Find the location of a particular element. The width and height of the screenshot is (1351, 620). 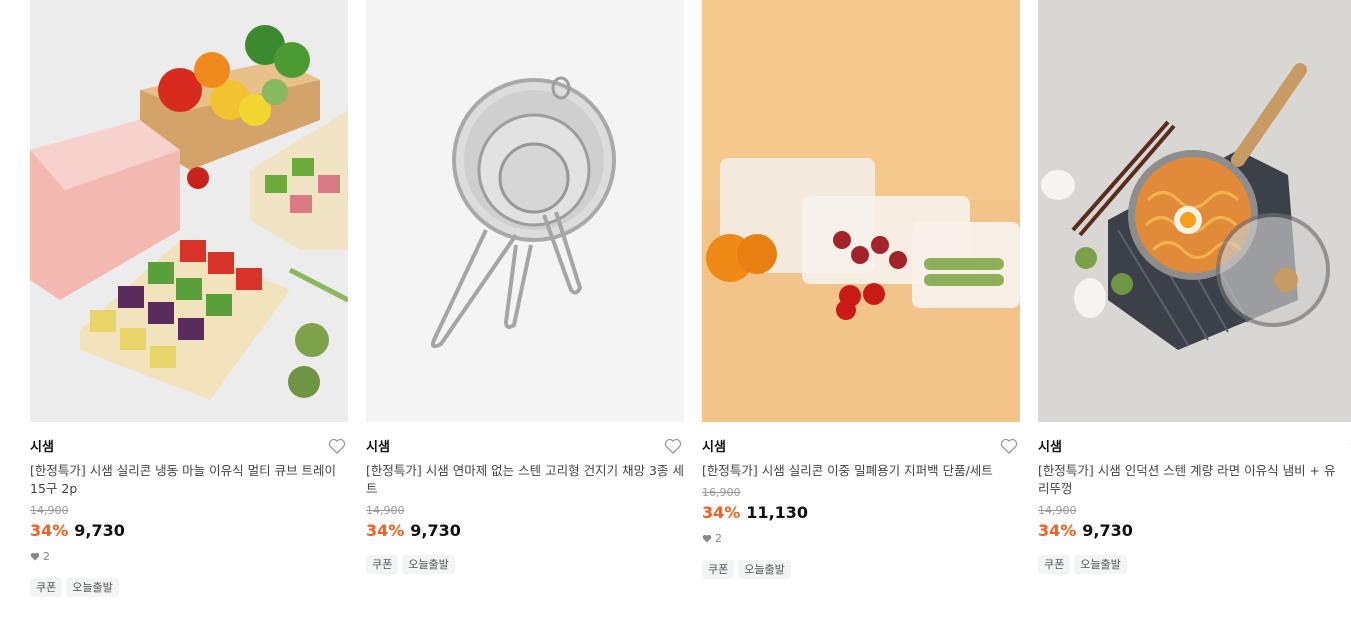

sale-price: 11,130 is located at coordinates (777, 512).